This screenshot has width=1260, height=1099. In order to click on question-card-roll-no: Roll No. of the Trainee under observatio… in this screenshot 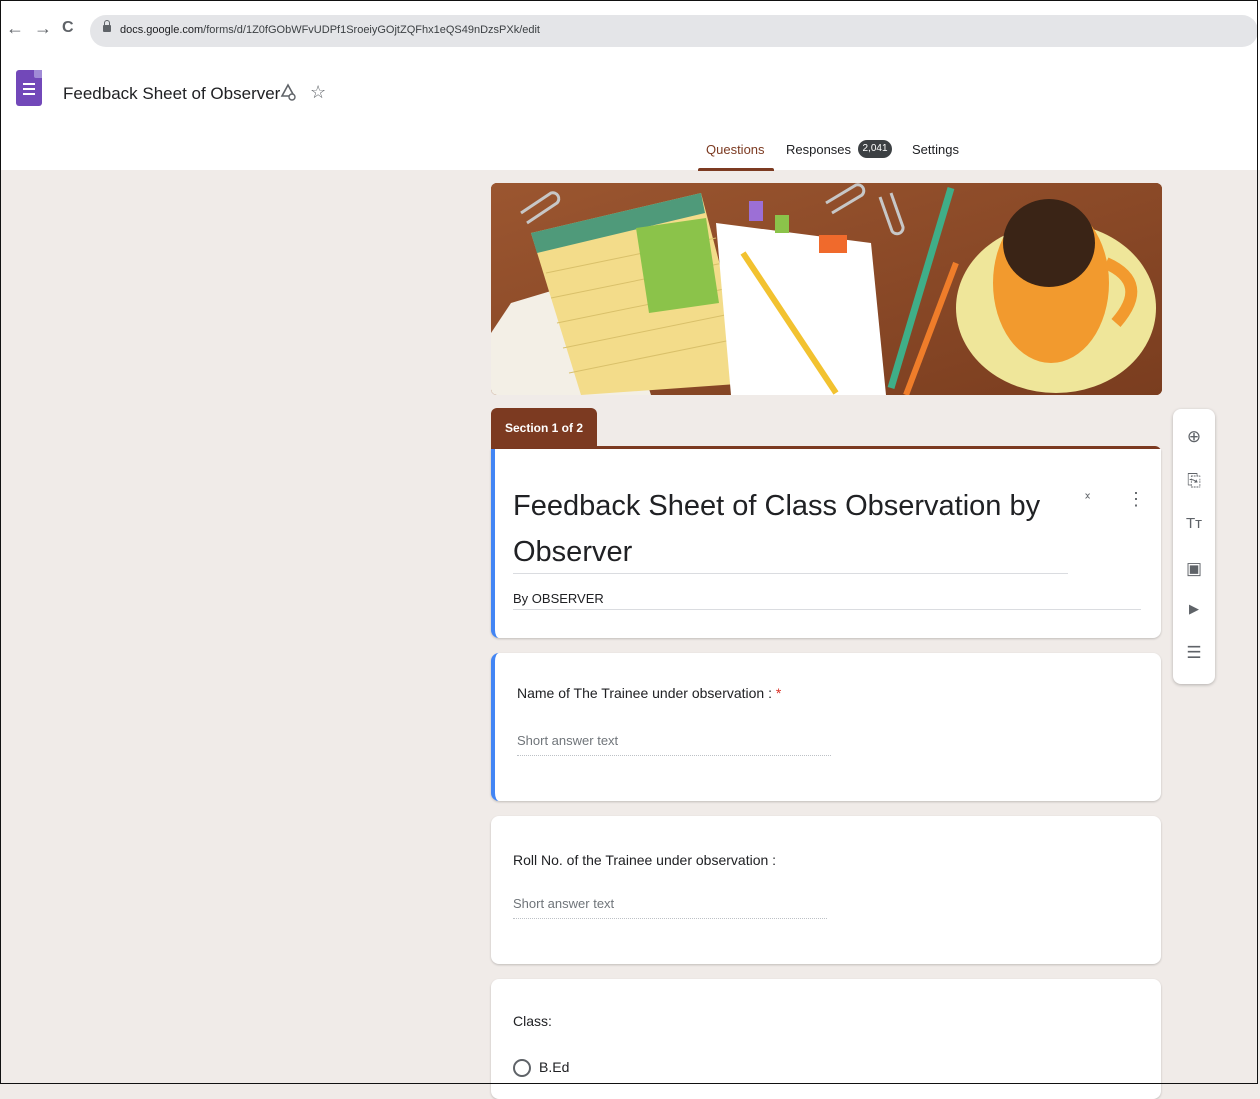, I will do `click(826, 890)`.